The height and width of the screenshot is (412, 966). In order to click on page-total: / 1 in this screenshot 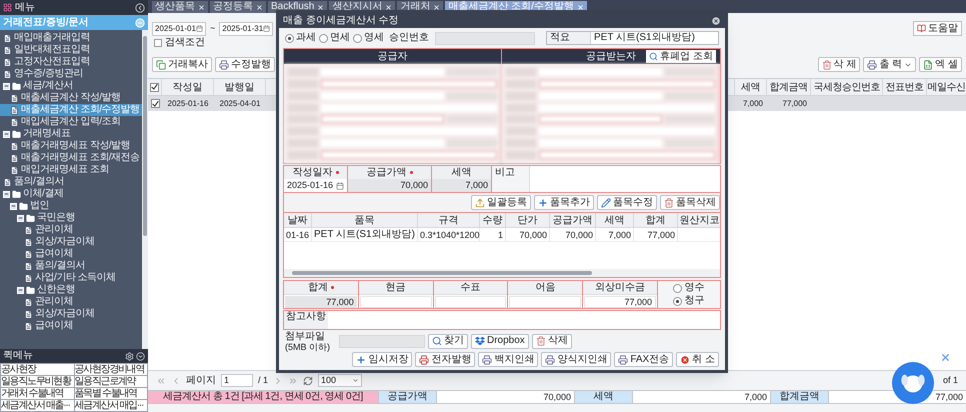, I will do `click(263, 380)`.